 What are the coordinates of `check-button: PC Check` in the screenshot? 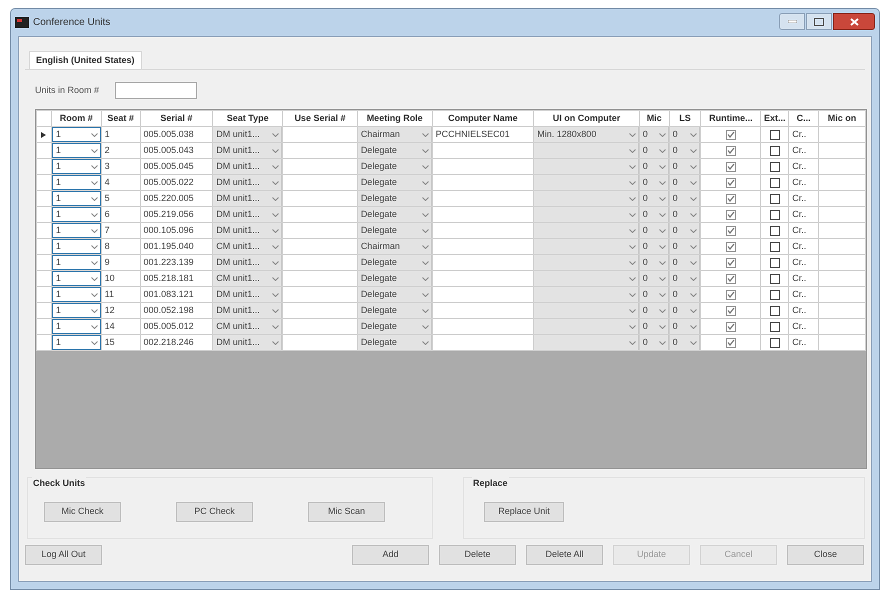 It's located at (214, 512).